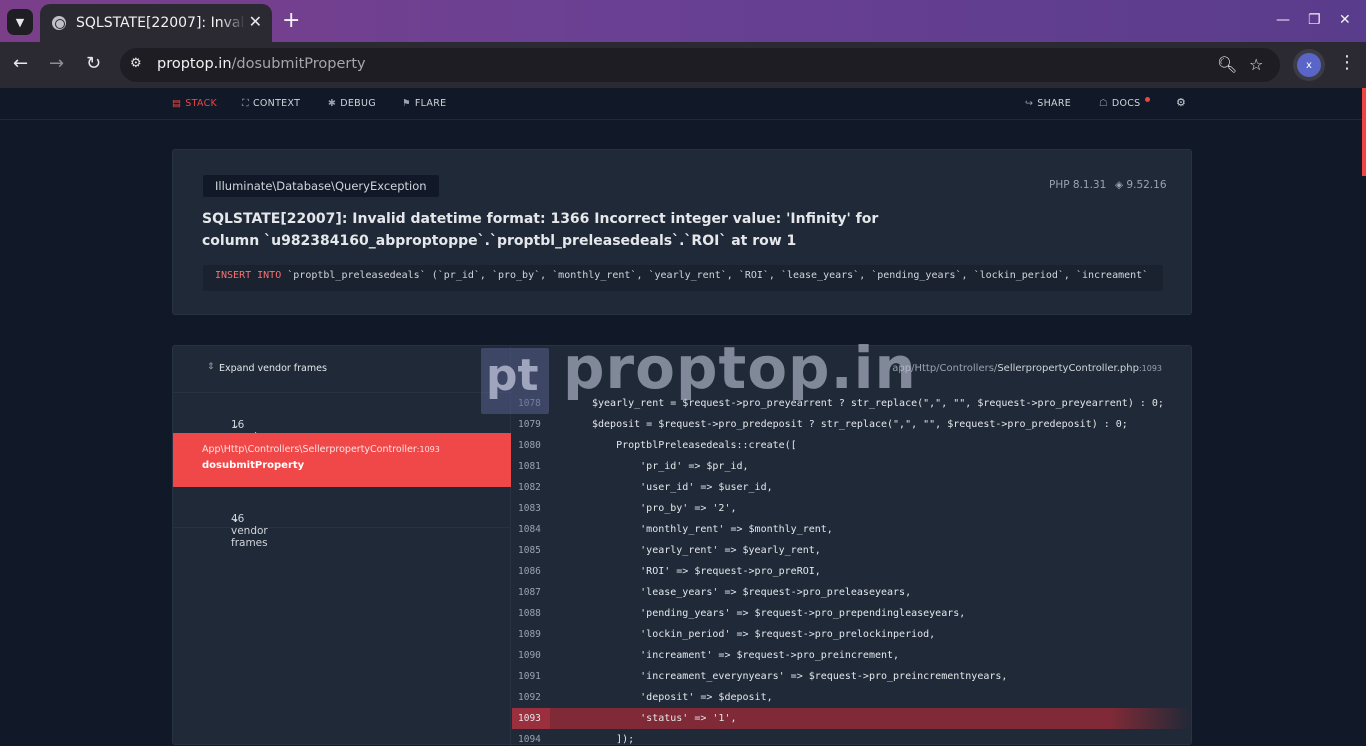  Describe the element at coordinates (1181, 102) in the screenshot. I see `settings-gear-icon: ⚙` at that location.